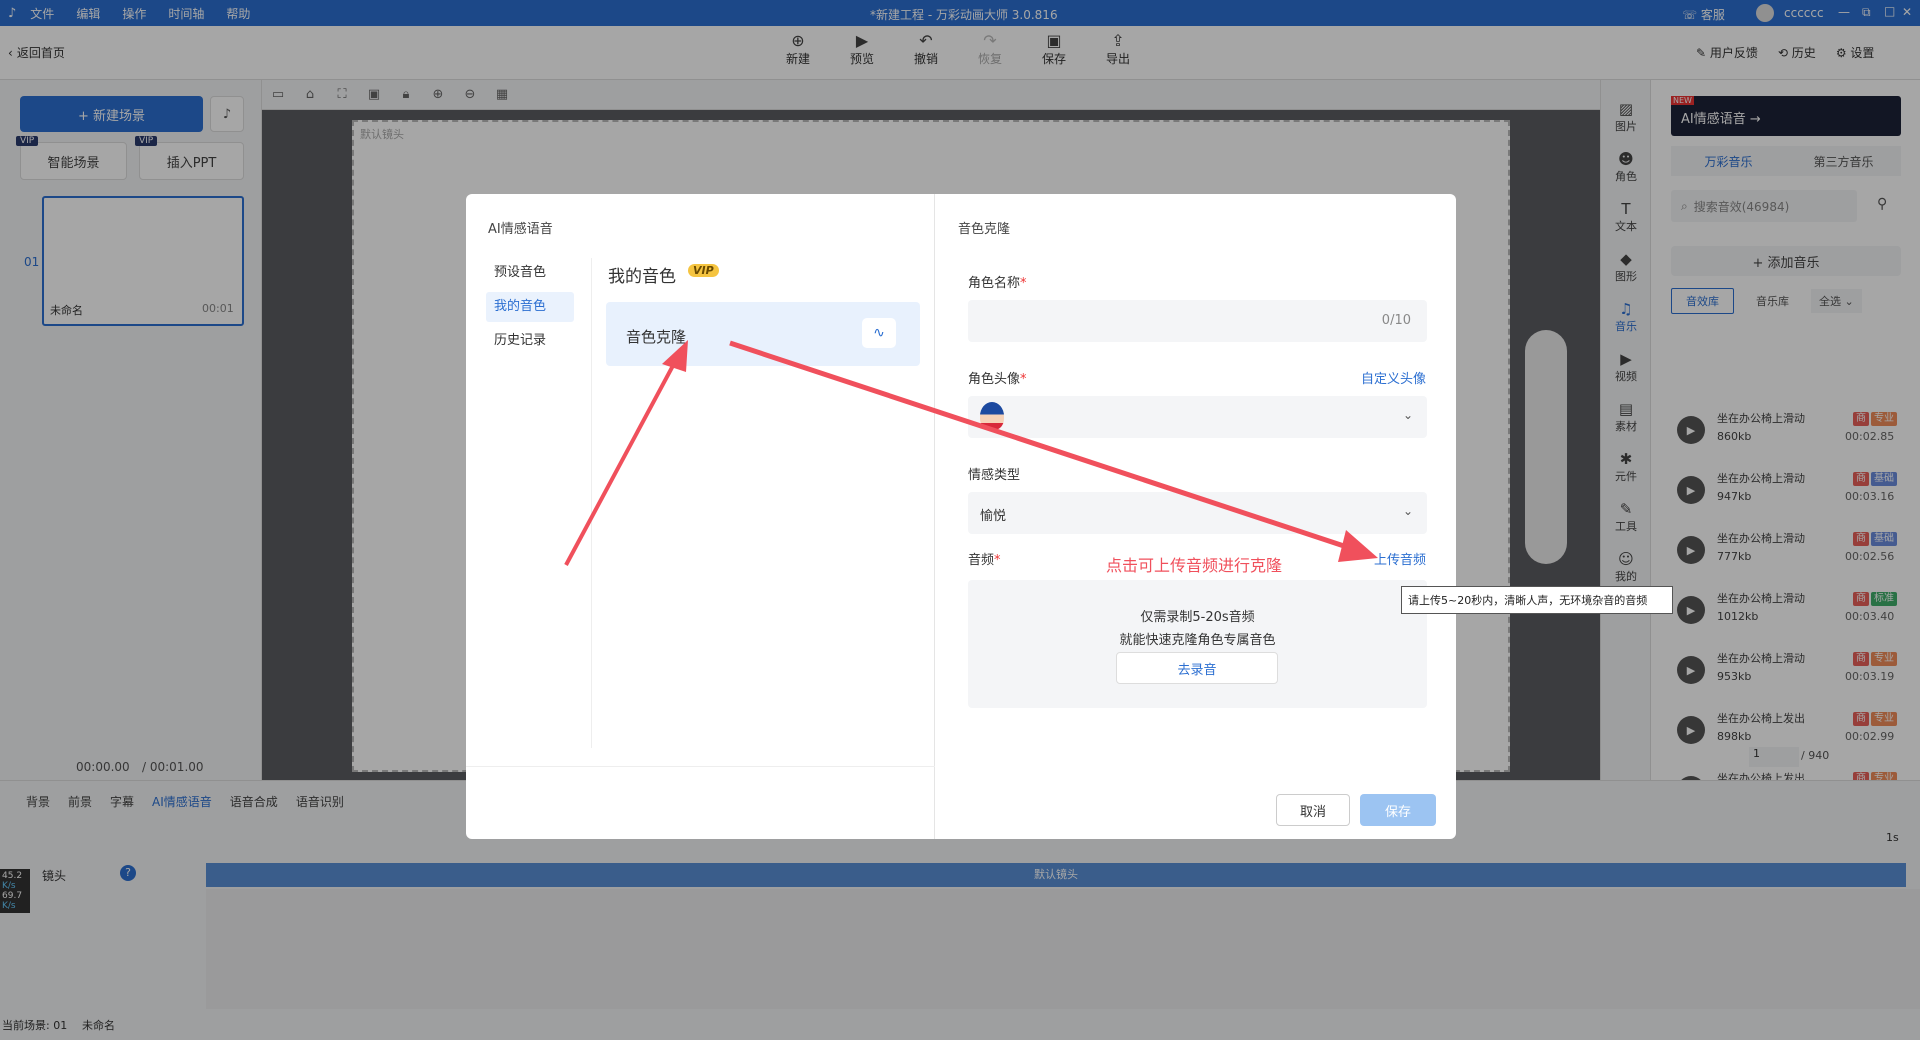 This screenshot has height=1040, width=1920. Describe the element at coordinates (1053, 451) in the screenshot. I see `arrow-to-upload` at that location.